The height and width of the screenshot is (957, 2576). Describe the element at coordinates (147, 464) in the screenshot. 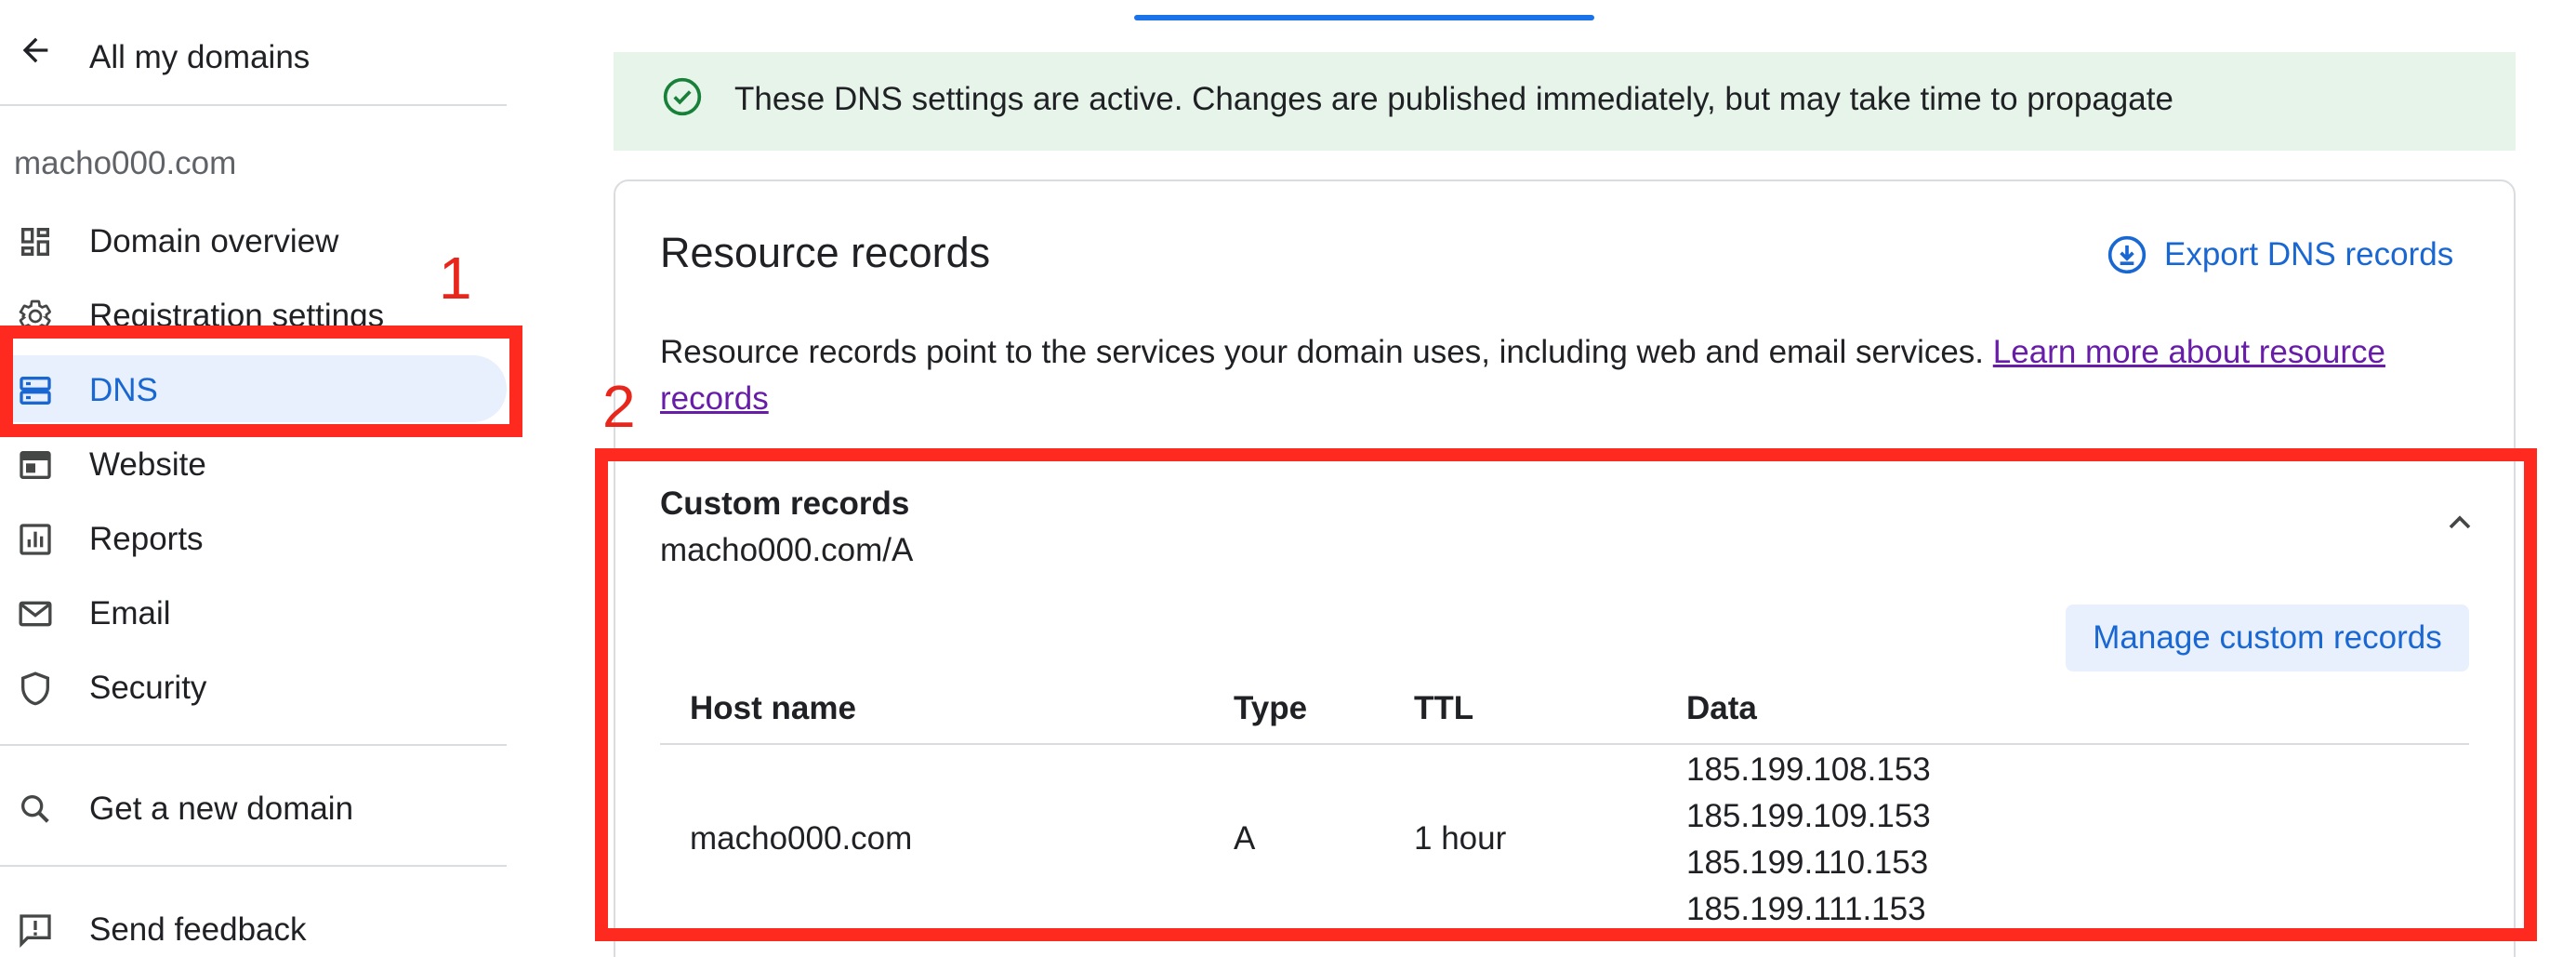

I see `sidebar-item-label: Website` at that location.